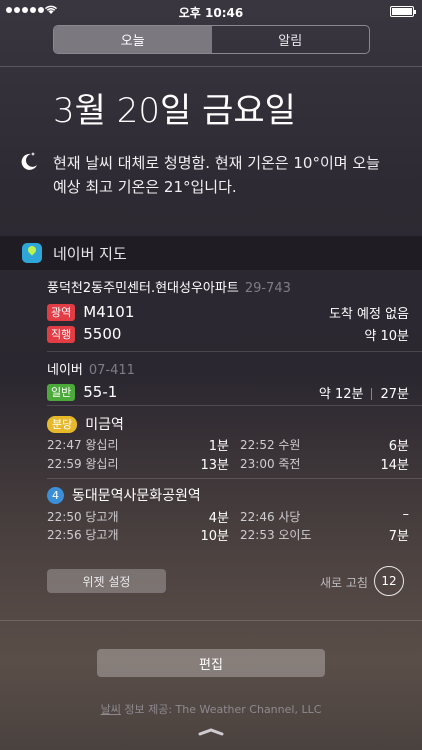 The height and width of the screenshot is (750, 422). Describe the element at coordinates (100, 392) in the screenshot. I see `route-number: 55-1` at that location.